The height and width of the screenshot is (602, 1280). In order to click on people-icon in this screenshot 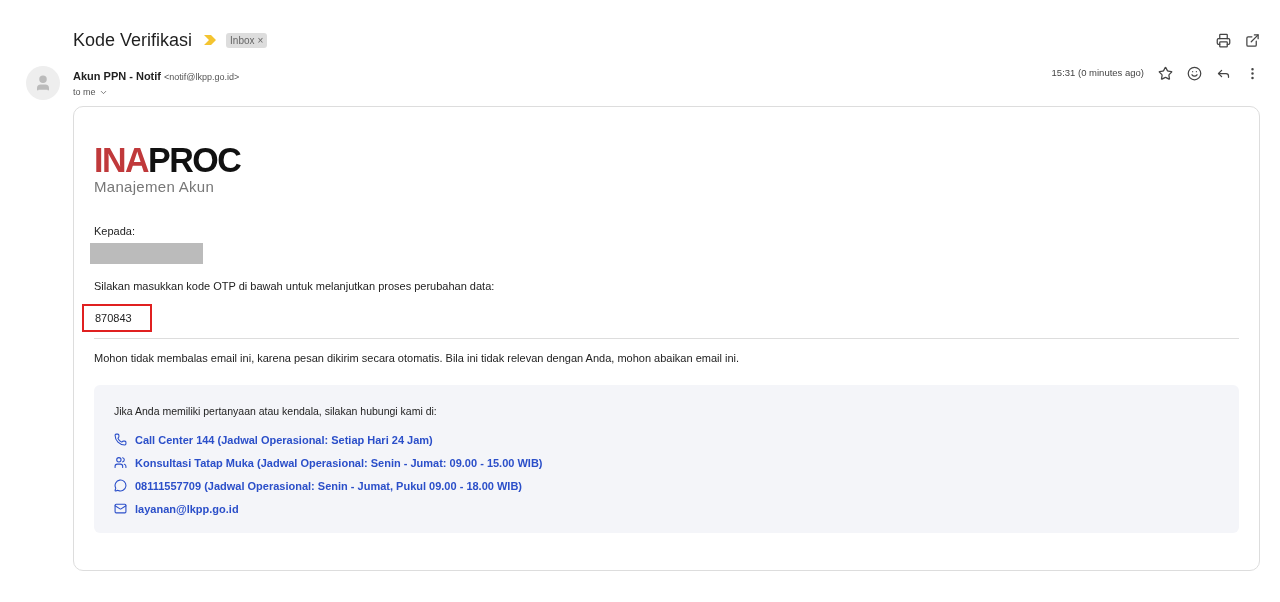, I will do `click(120, 462)`.